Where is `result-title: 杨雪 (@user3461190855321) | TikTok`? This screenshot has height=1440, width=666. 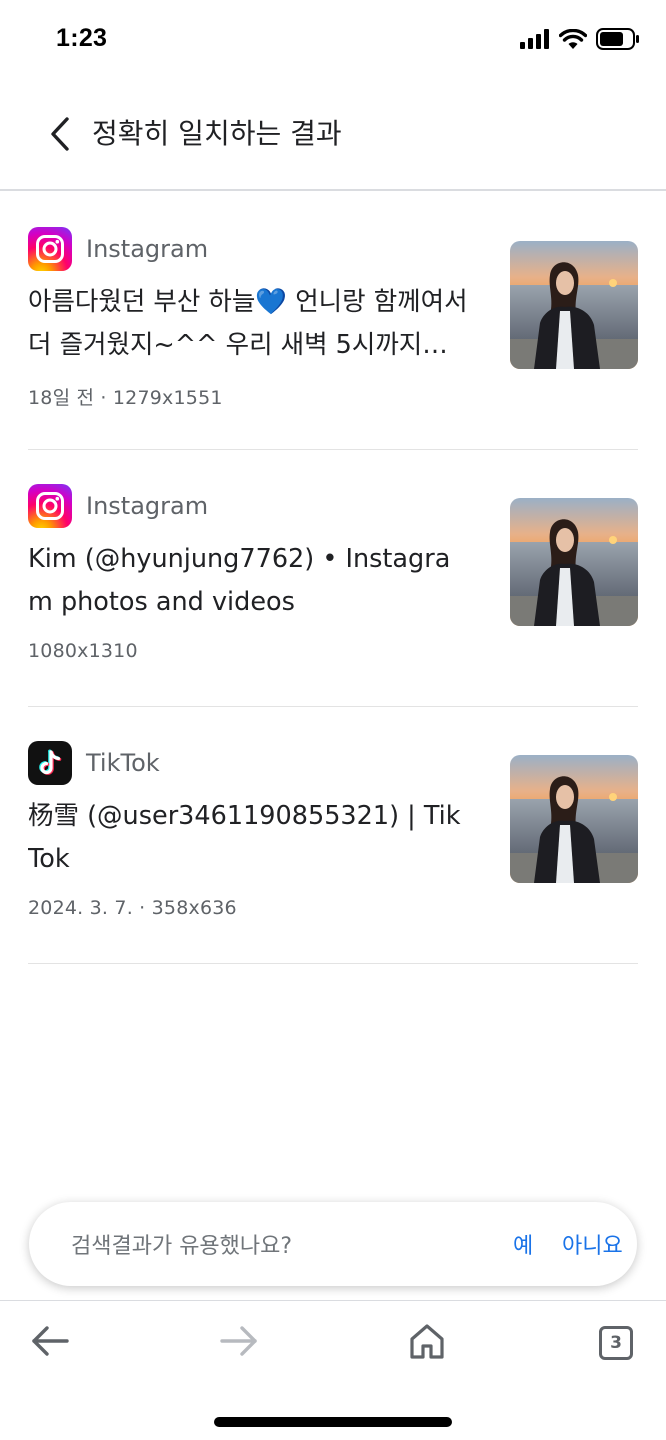 result-title: 杨雪 (@user3461190855321) | TikTok is located at coordinates (248, 838).